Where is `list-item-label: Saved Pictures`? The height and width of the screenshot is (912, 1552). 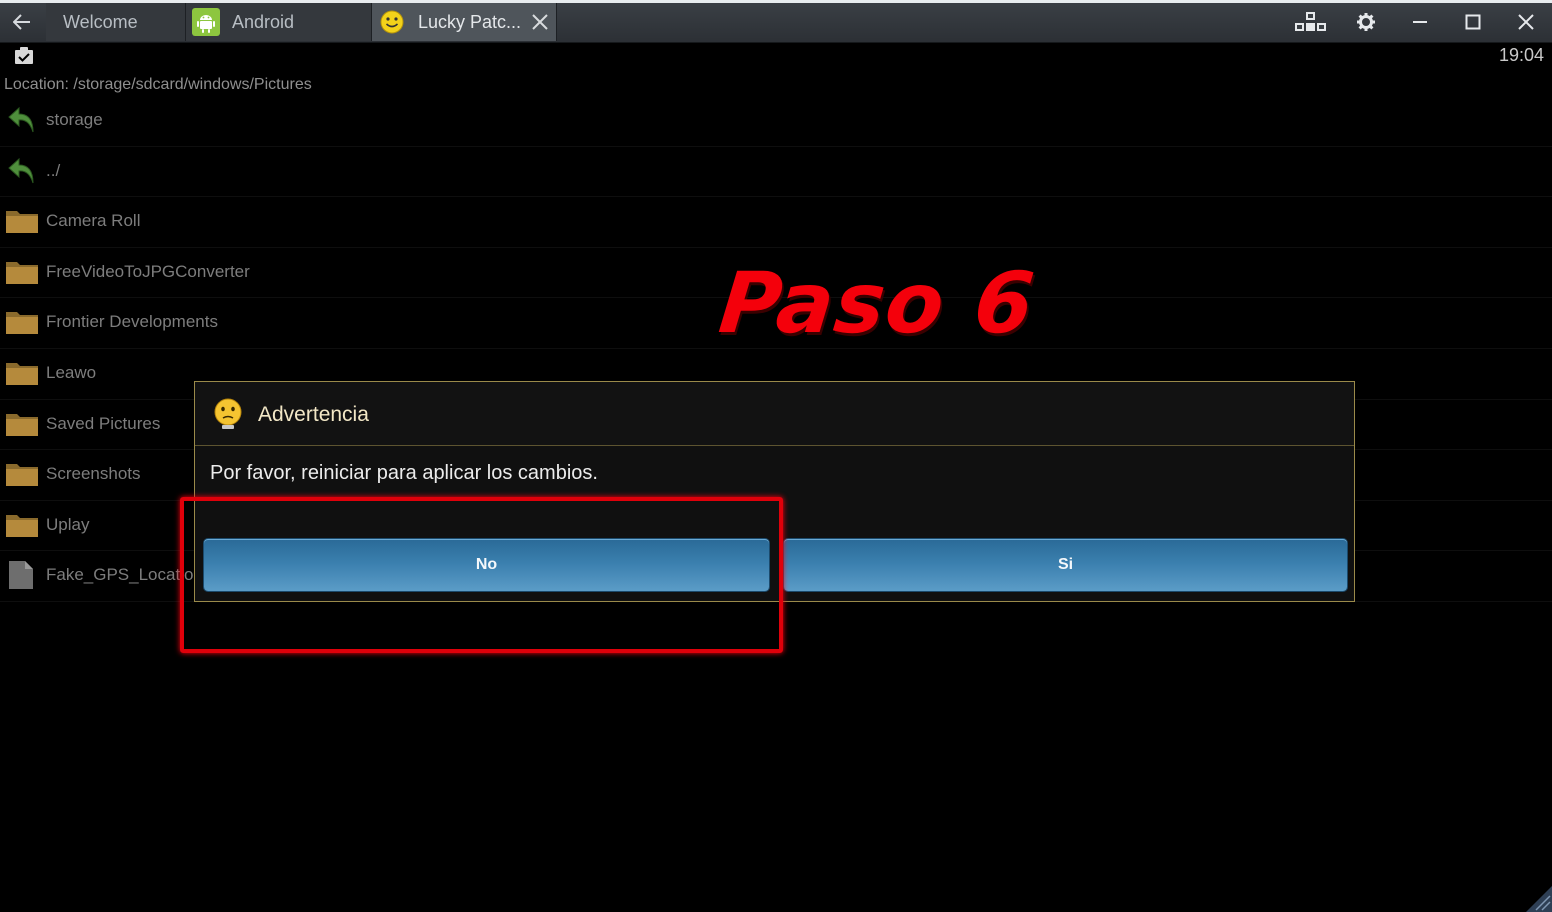
list-item-label: Saved Pictures is located at coordinates (103, 423).